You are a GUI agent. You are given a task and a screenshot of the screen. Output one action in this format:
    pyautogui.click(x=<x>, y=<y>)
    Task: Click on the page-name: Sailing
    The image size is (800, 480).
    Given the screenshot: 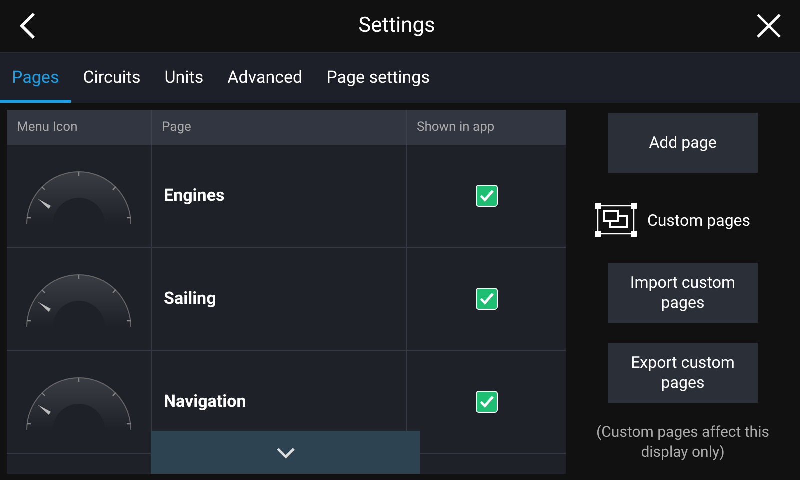 What is the action you would take?
    pyautogui.click(x=190, y=299)
    